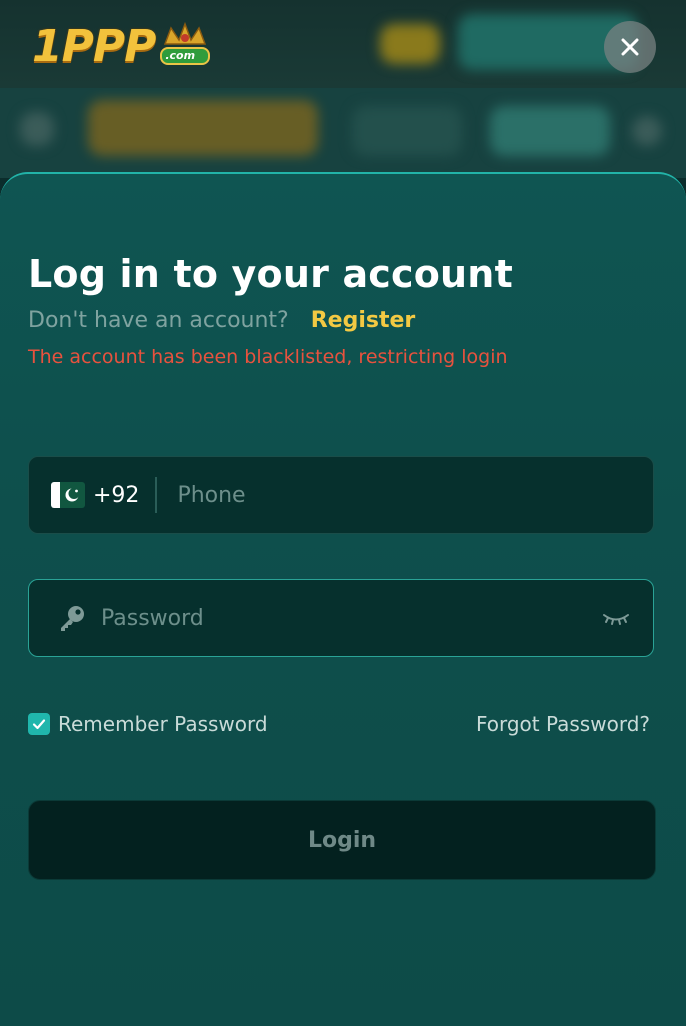 This screenshot has width=686, height=1026. What do you see at coordinates (363, 320) in the screenshot?
I see `register-link: Register` at bounding box center [363, 320].